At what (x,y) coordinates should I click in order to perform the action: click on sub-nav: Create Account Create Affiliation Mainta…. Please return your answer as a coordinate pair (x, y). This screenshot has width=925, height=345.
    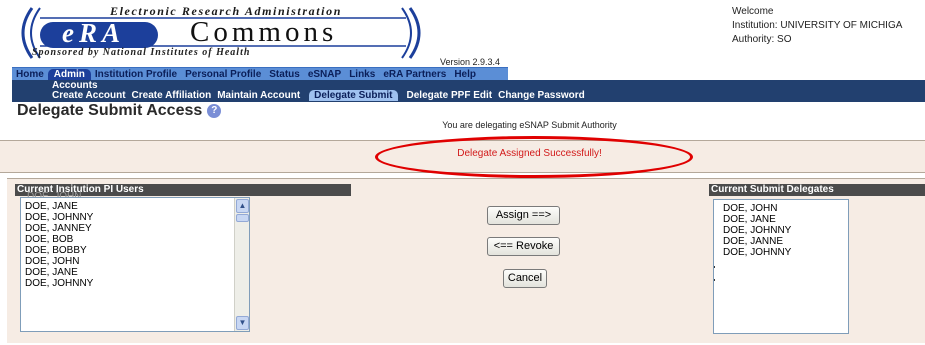
    Looking at the image, I should click on (318, 95).